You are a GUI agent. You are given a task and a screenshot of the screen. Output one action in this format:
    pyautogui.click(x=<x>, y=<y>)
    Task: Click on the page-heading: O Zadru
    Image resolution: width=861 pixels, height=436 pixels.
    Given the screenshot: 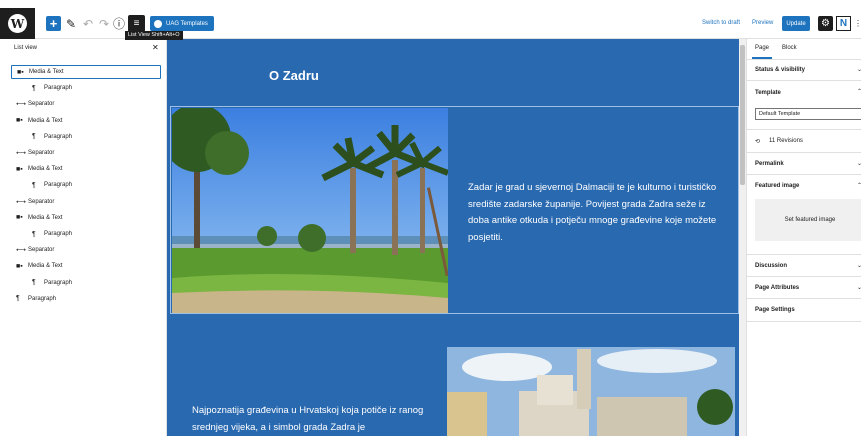 What is the action you would take?
    pyautogui.click(x=294, y=75)
    